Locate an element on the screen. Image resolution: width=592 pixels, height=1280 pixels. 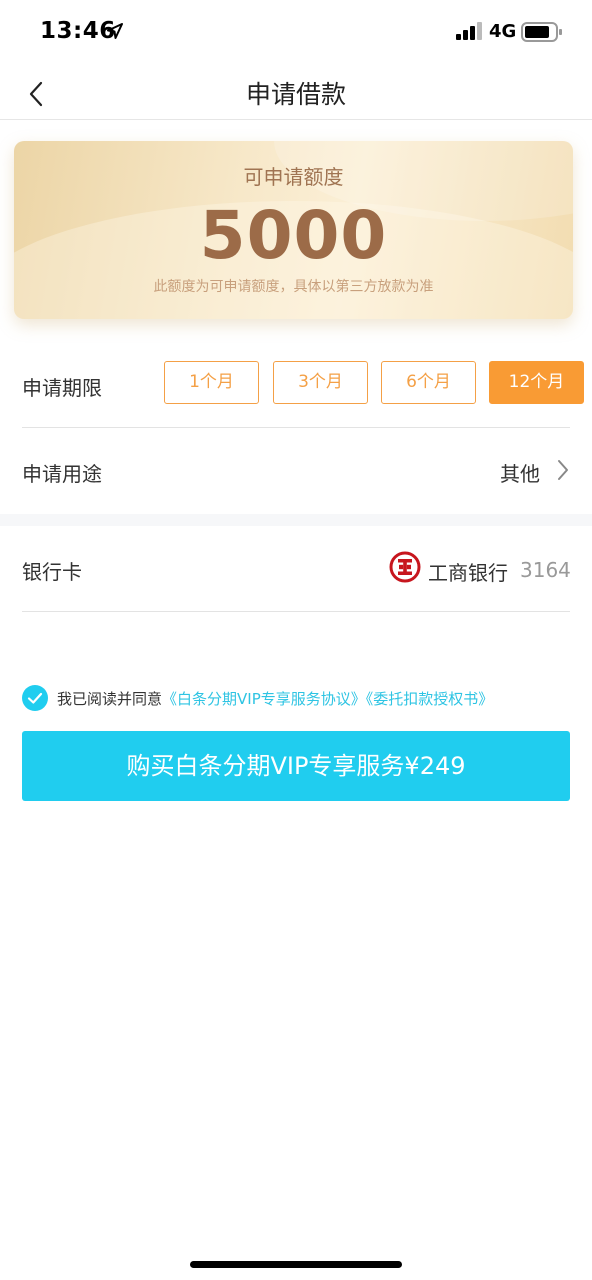
checkbox-checked-icon is located at coordinates (35, 698).